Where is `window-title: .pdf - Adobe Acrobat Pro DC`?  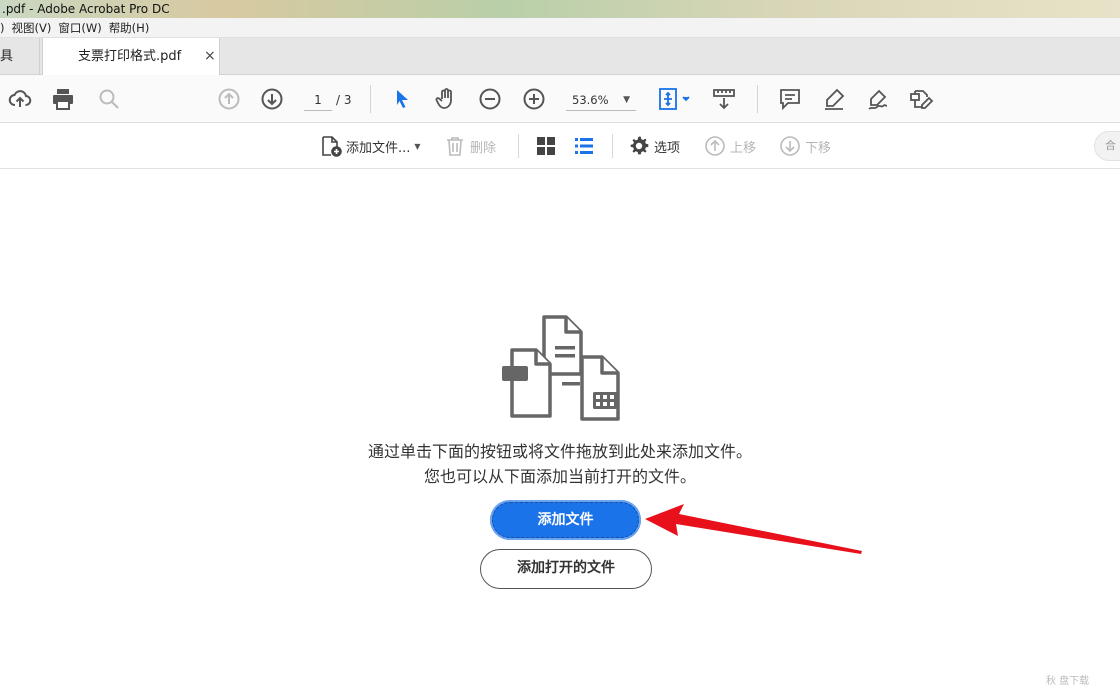 window-title: .pdf - Adobe Acrobat Pro DC is located at coordinates (86, 9).